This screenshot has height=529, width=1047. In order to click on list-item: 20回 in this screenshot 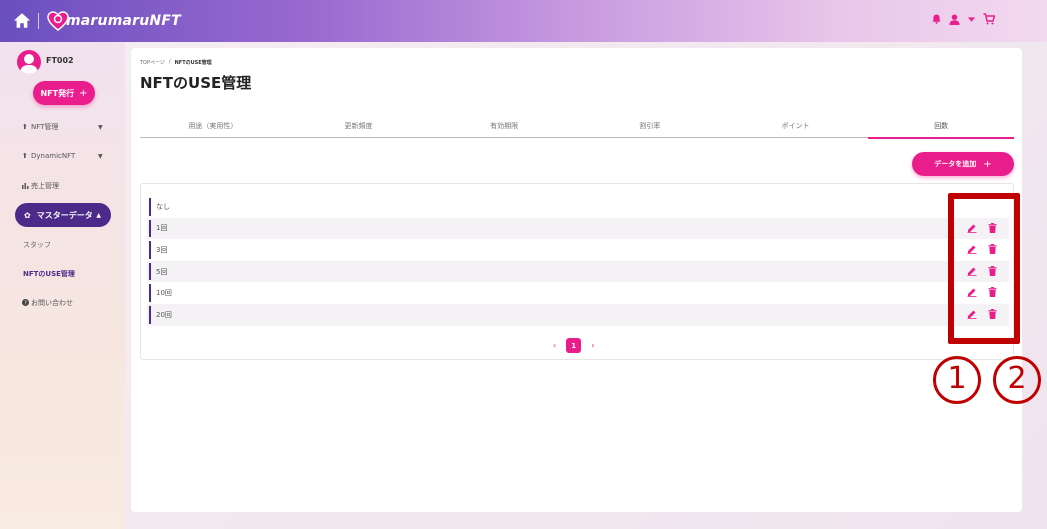, I will do `click(578, 314)`.